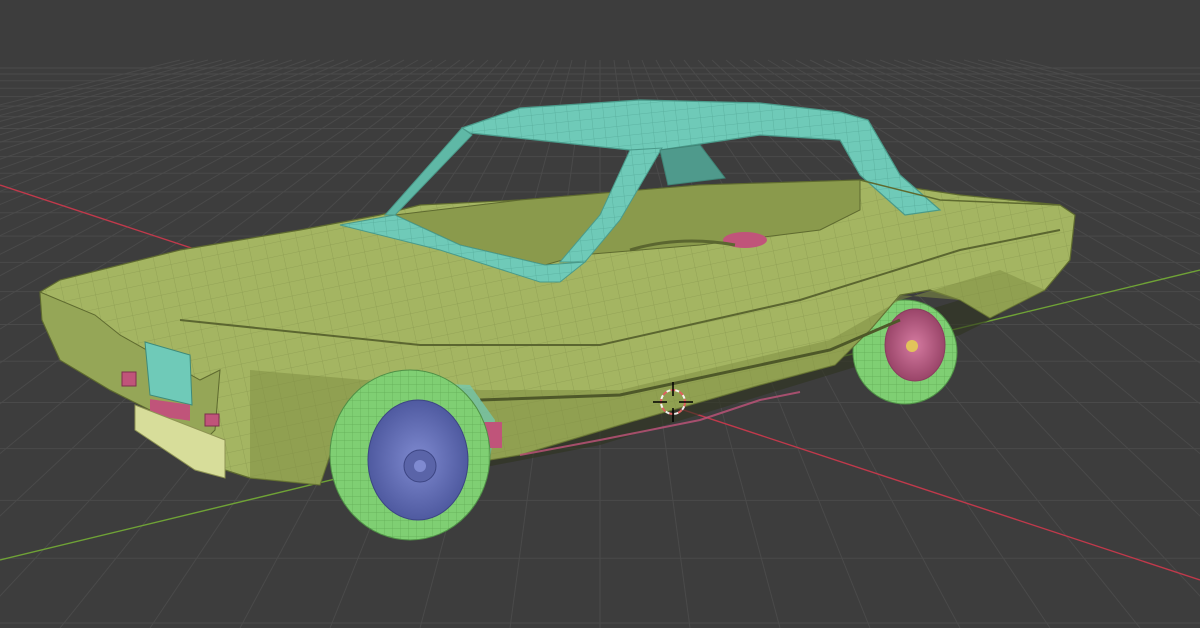 The image size is (1200, 628). I want to click on c-pillar, so click(692, 165).